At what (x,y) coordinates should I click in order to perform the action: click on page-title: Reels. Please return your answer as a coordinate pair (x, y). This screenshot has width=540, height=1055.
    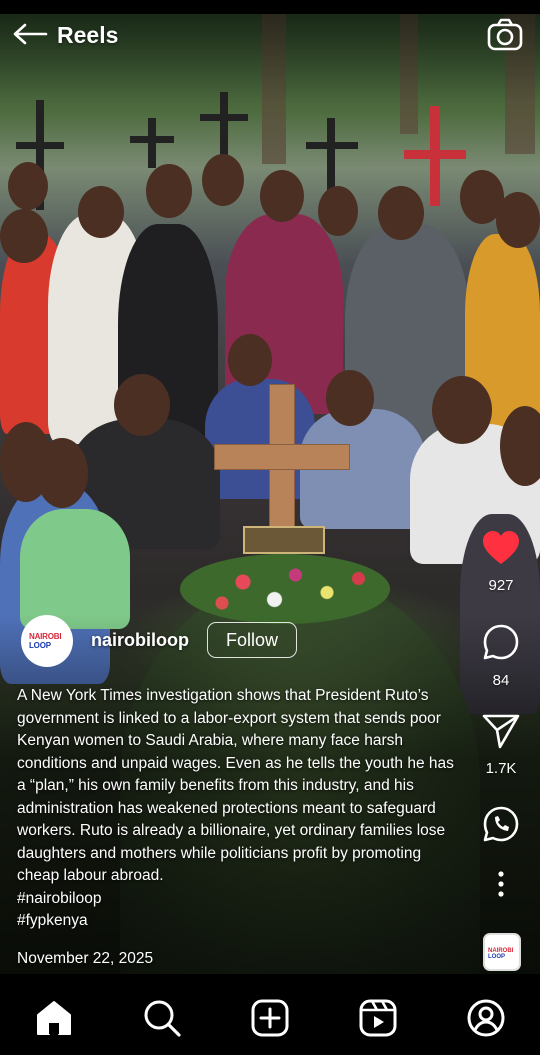
    Looking at the image, I should click on (88, 35).